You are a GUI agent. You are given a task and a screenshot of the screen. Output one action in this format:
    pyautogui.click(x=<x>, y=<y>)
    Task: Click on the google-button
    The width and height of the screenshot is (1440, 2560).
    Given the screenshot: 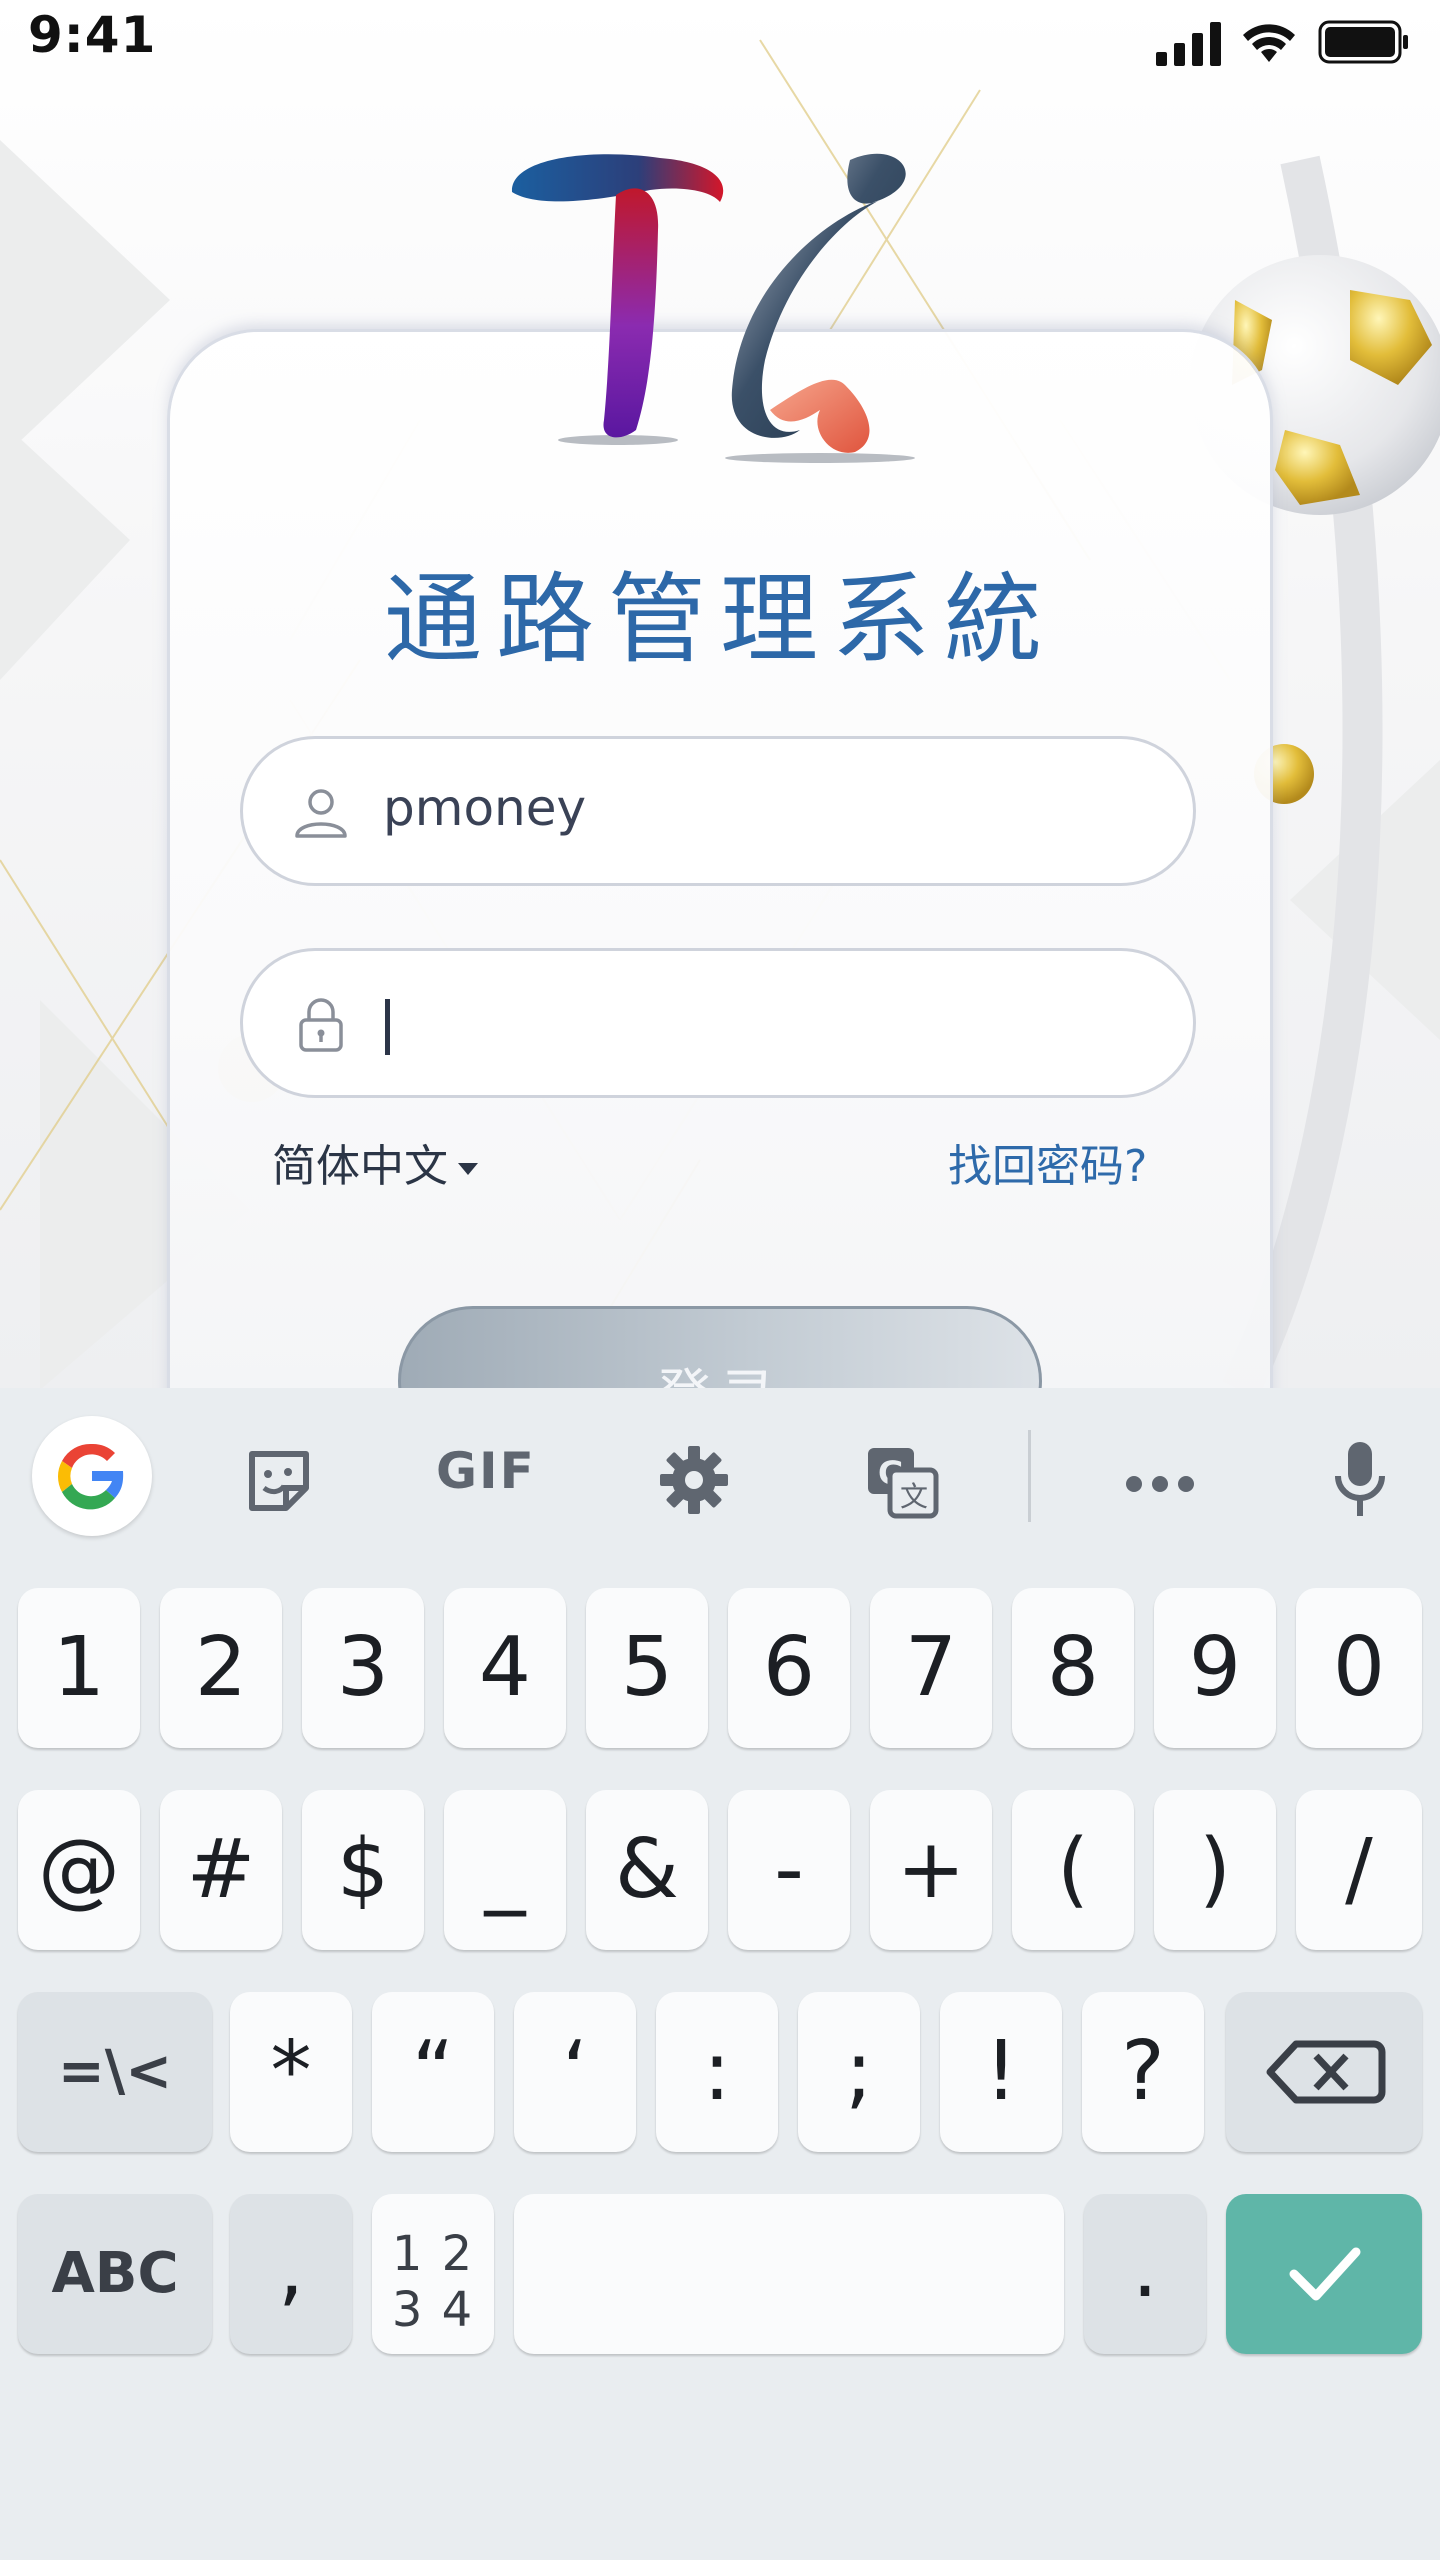 What is the action you would take?
    pyautogui.click(x=92, y=1476)
    